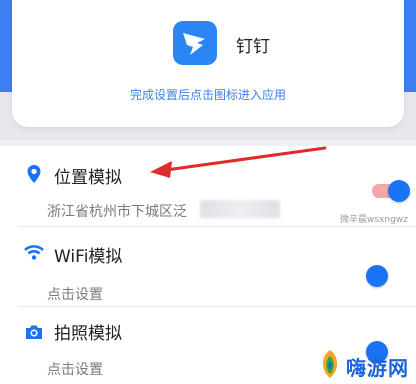 The height and width of the screenshot is (384, 416). I want to click on brand-text: 嗨游网, so click(377, 368).